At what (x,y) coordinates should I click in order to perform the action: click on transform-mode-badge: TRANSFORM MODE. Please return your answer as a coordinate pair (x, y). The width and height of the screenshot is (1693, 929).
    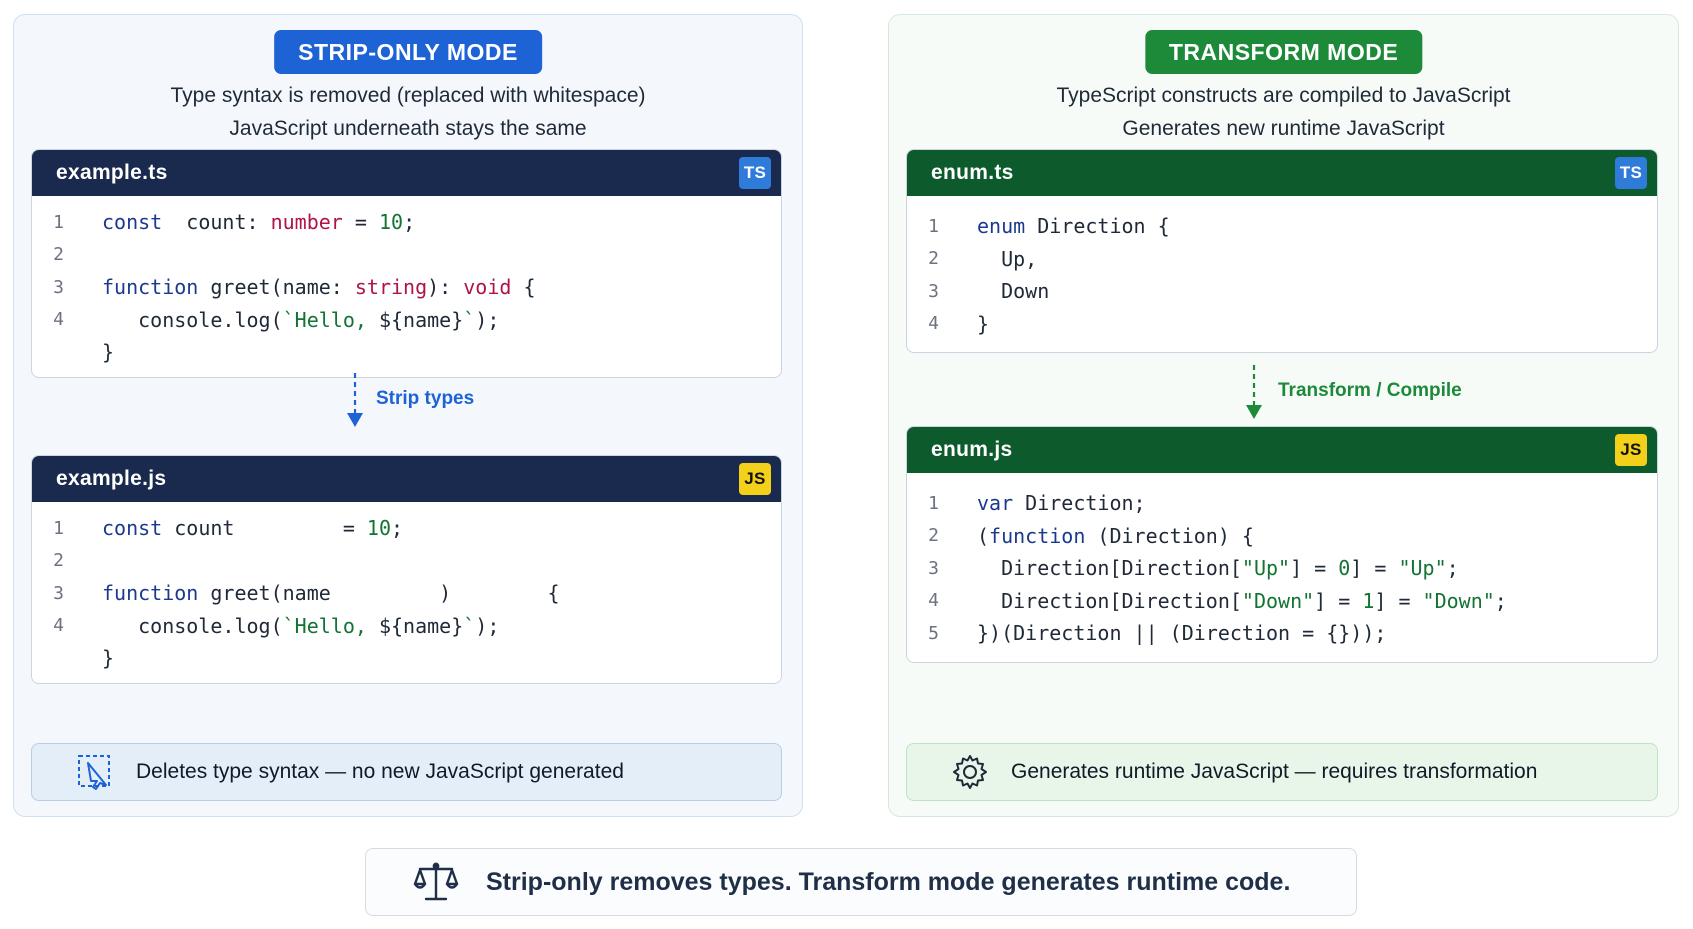
    Looking at the image, I should click on (1283, 52).